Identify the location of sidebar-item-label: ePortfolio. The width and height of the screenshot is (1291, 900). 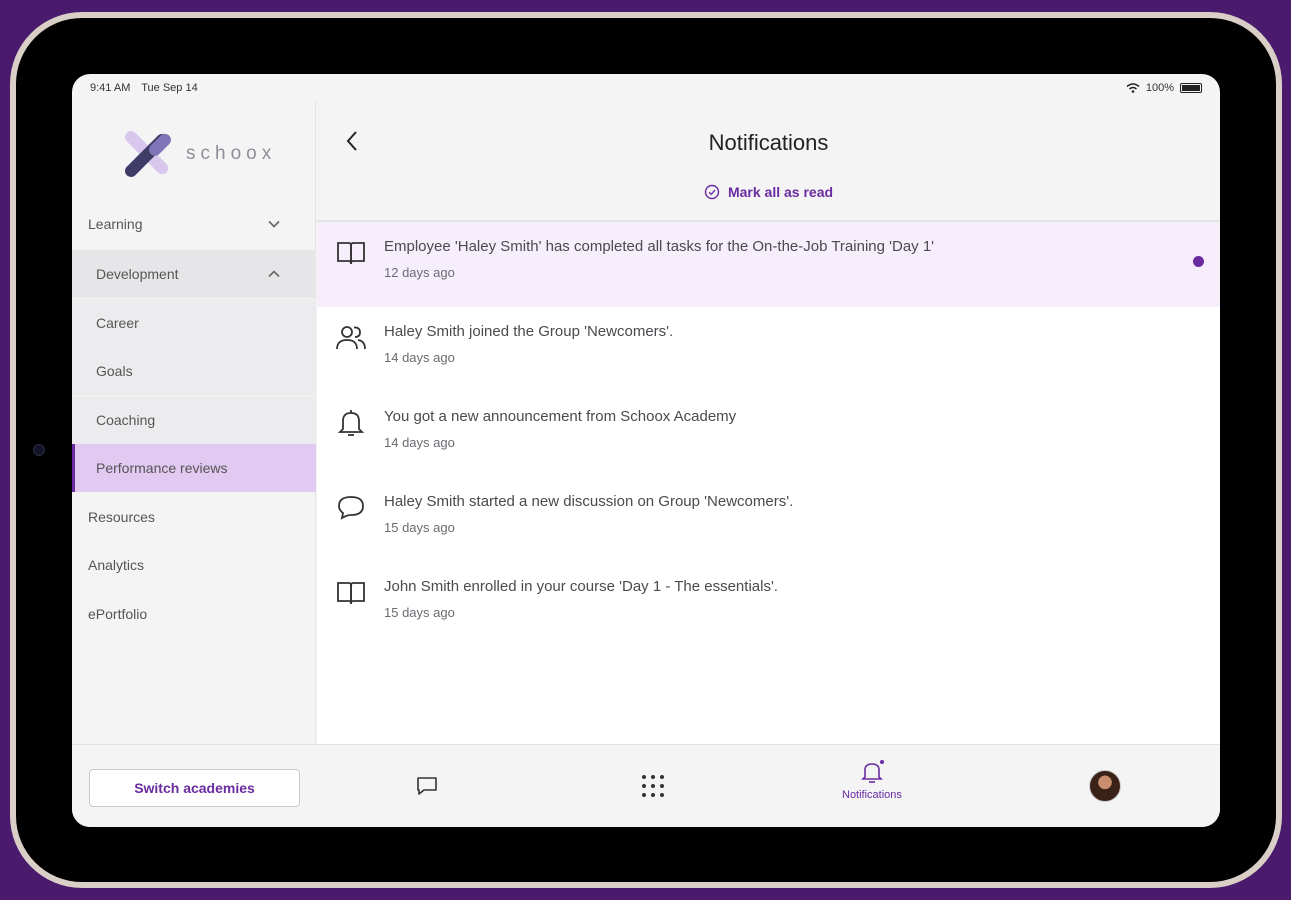
(118, 614).